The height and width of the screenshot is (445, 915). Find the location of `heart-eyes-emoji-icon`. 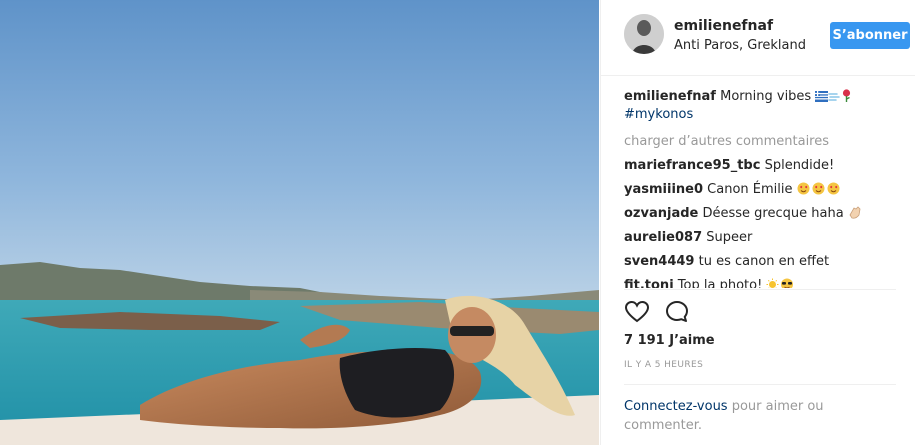

heart-eyes-emoji-icon is located at coordinates (818, 188).